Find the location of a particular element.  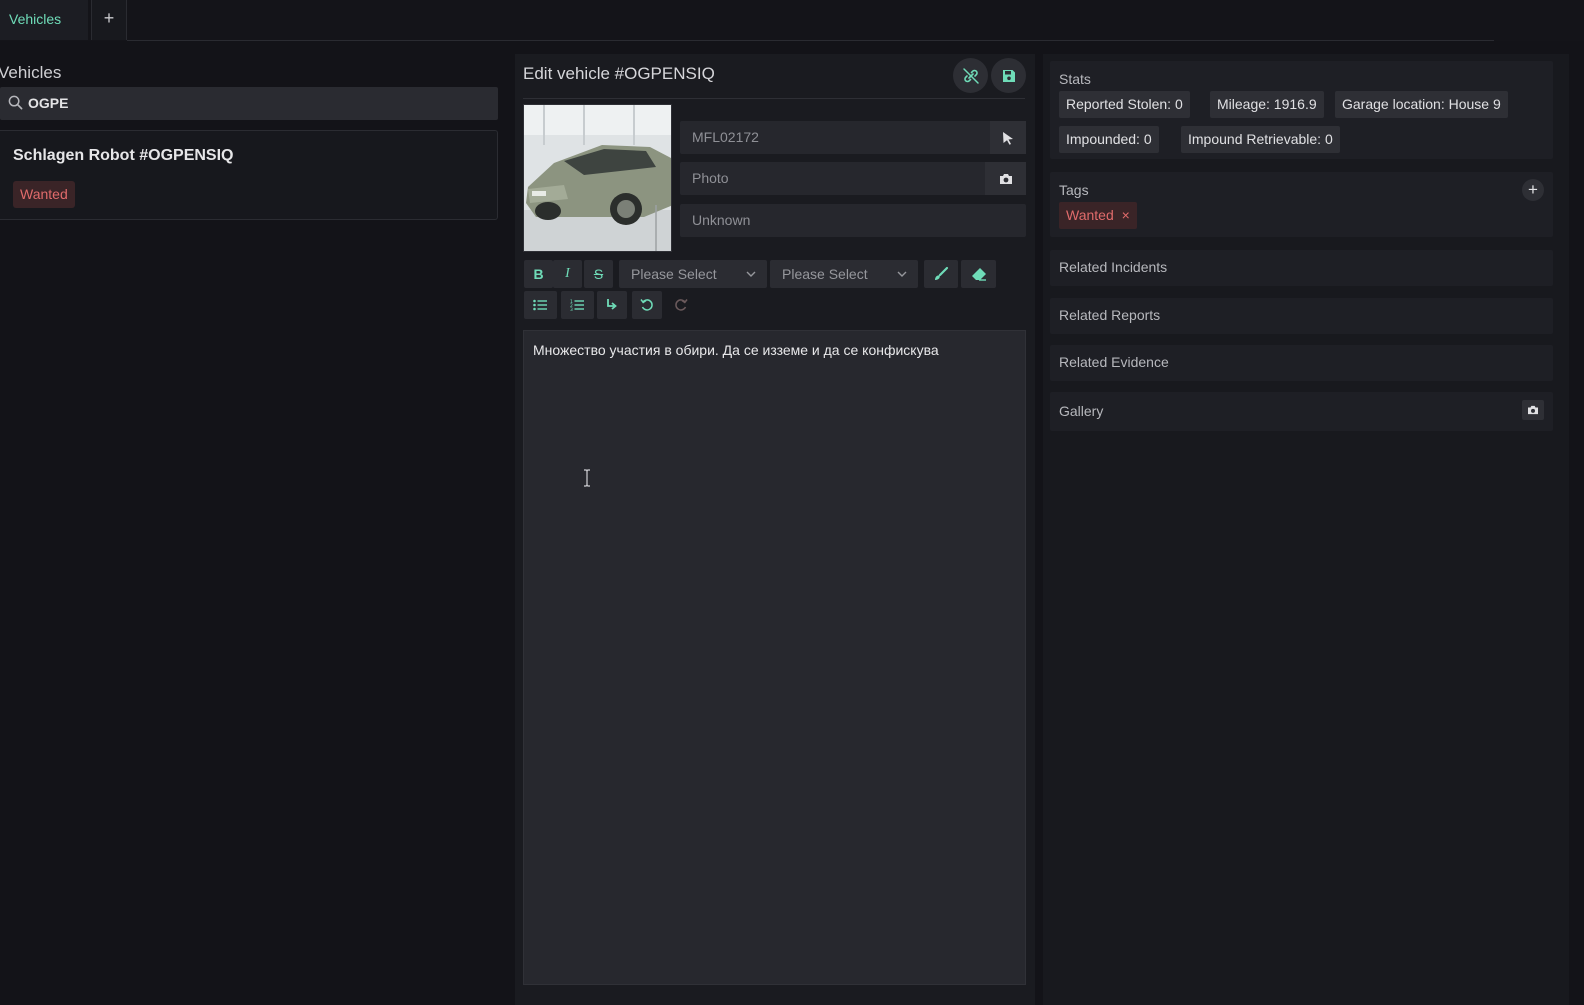

bullet-list-button is located at coordinates (540, 305).